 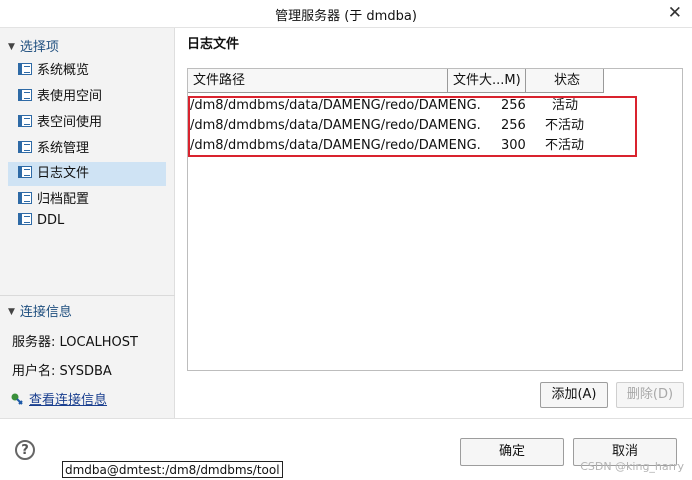 I want to click on sidebar-item-label: 系统管理, so click(x=63, y=148).